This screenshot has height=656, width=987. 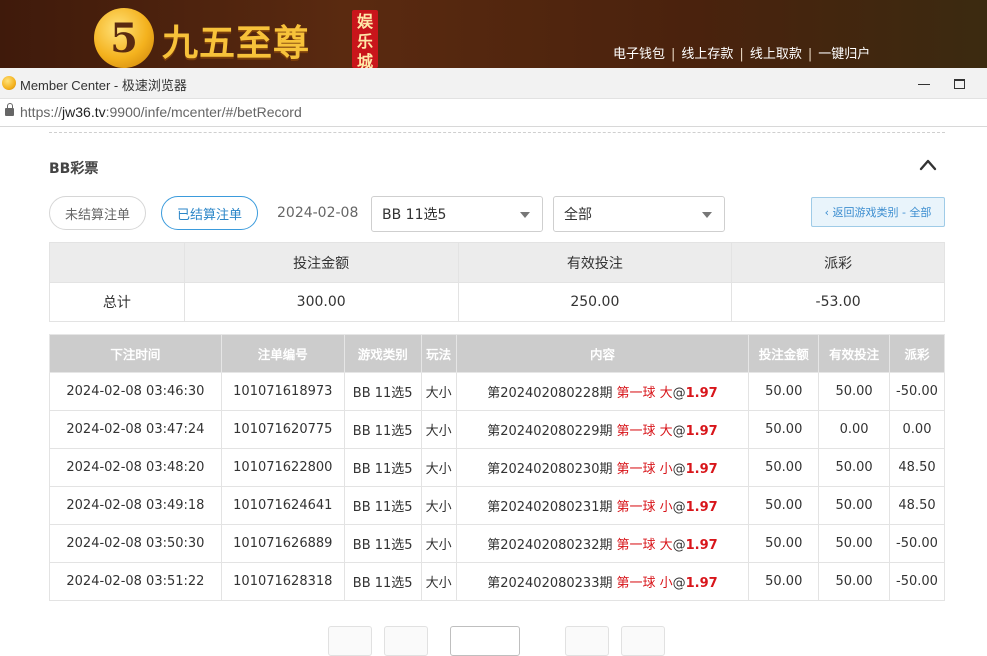 I want to click on type-select-value: 全部, so click(x=578, y=215).